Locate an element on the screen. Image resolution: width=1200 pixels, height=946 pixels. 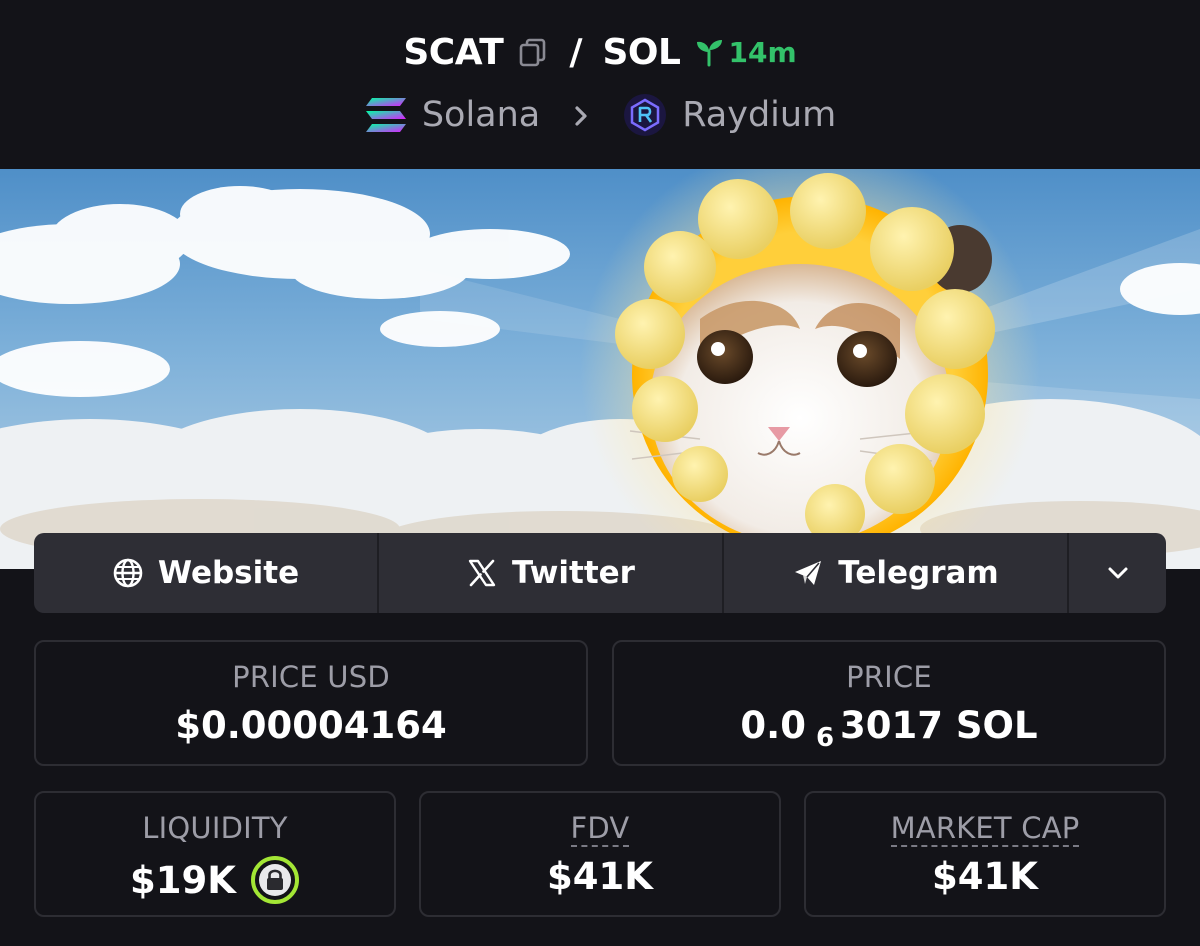
social-links-bar: Website Twitter Telegram is located at coordinates (600, 573).